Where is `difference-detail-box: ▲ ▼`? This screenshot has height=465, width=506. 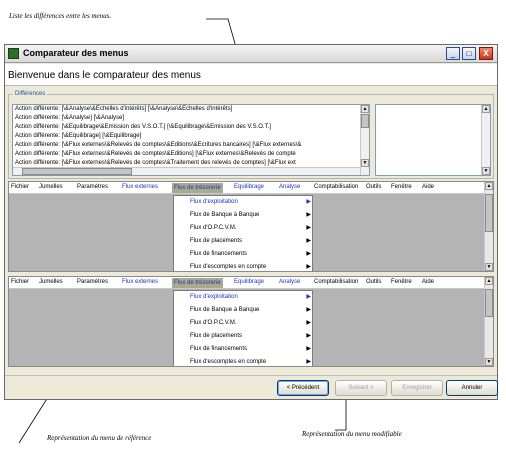 difference-detail-box: ▲ ▼ is located at coordinates (433, 140).